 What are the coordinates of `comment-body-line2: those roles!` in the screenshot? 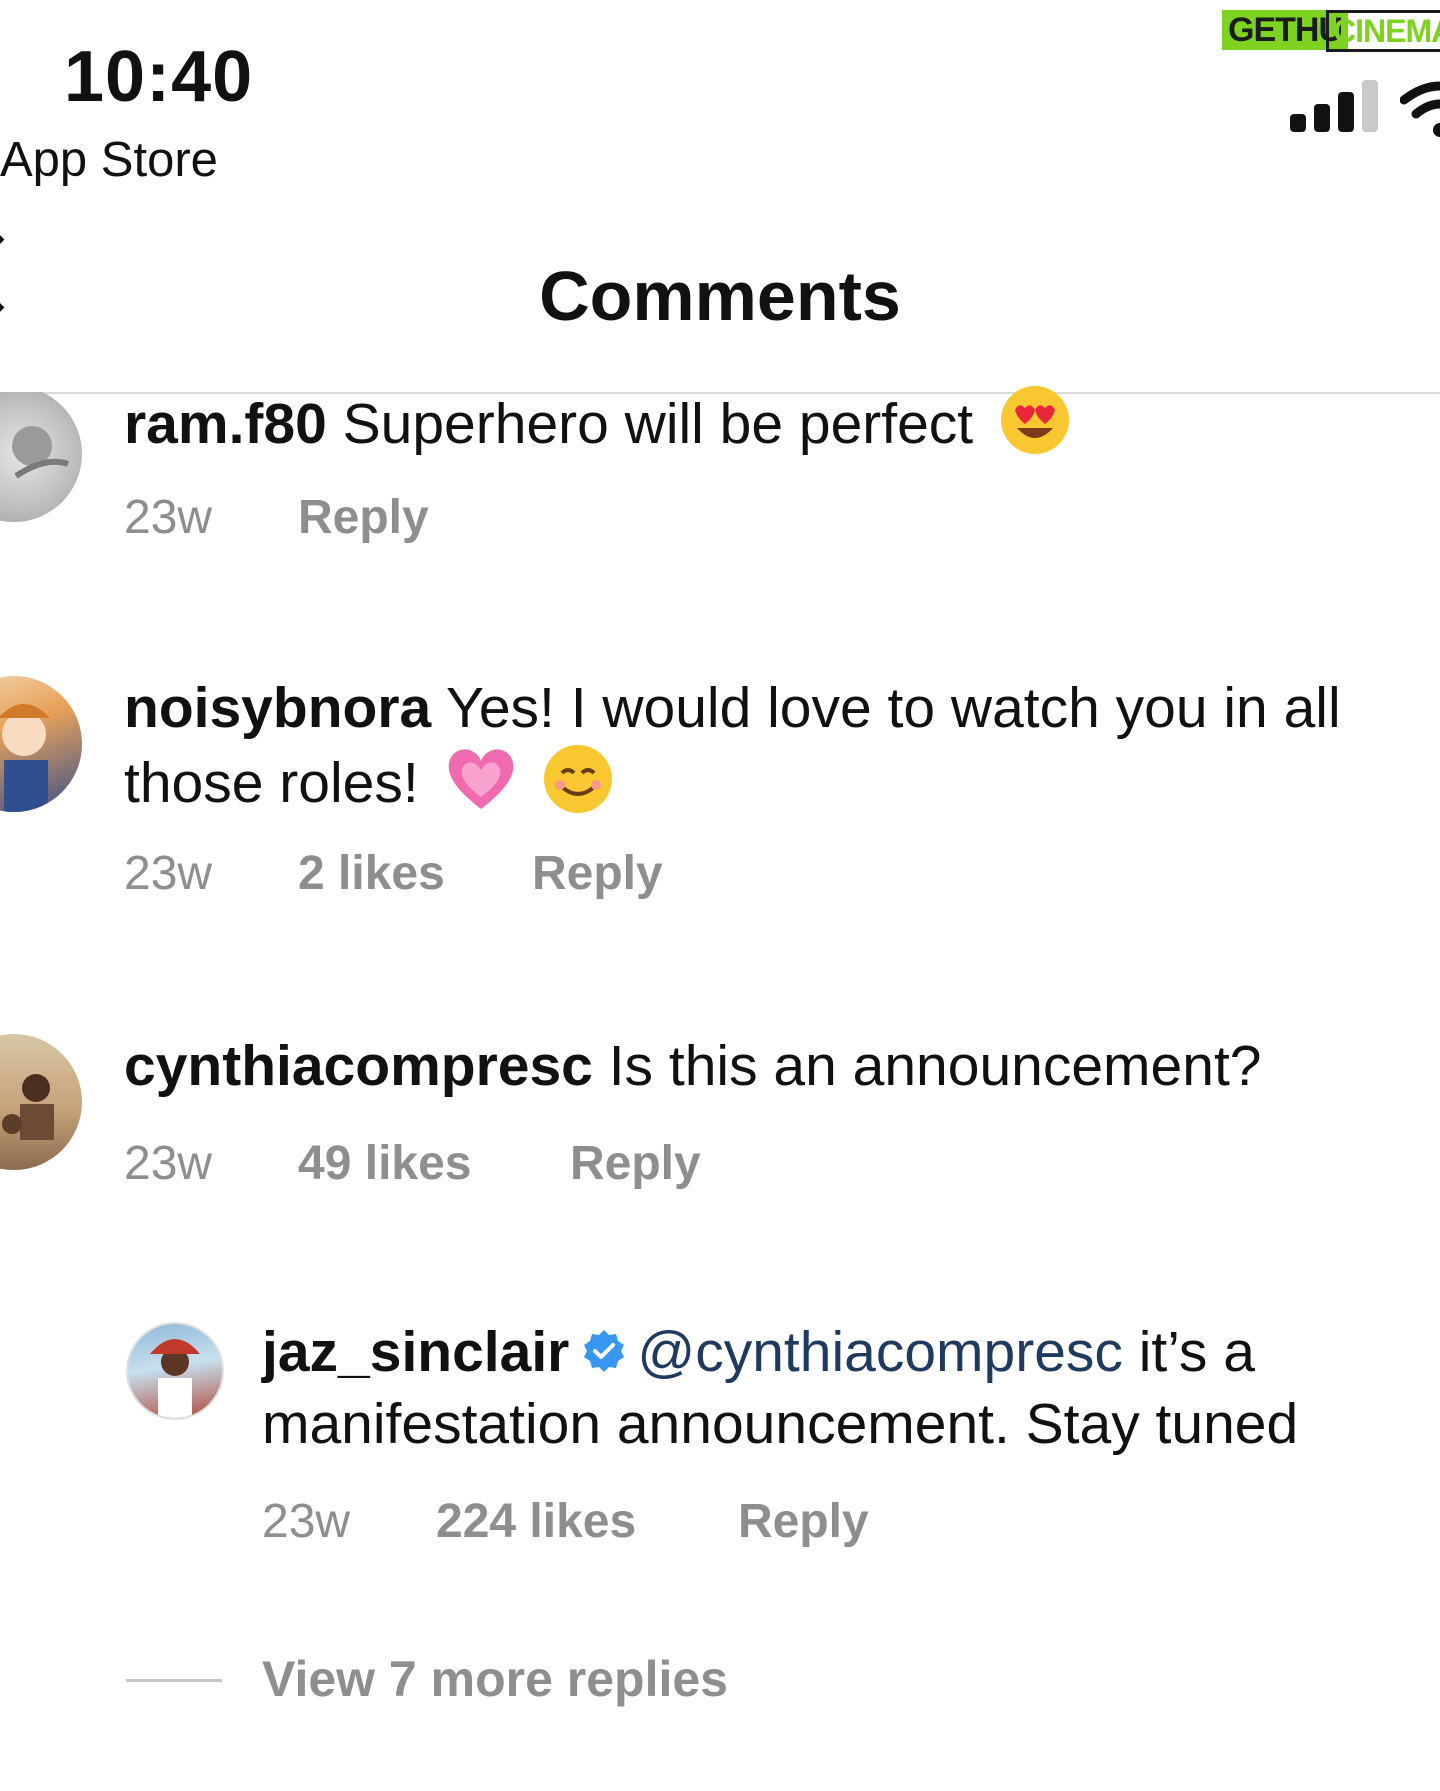 It's located at (271, 783).